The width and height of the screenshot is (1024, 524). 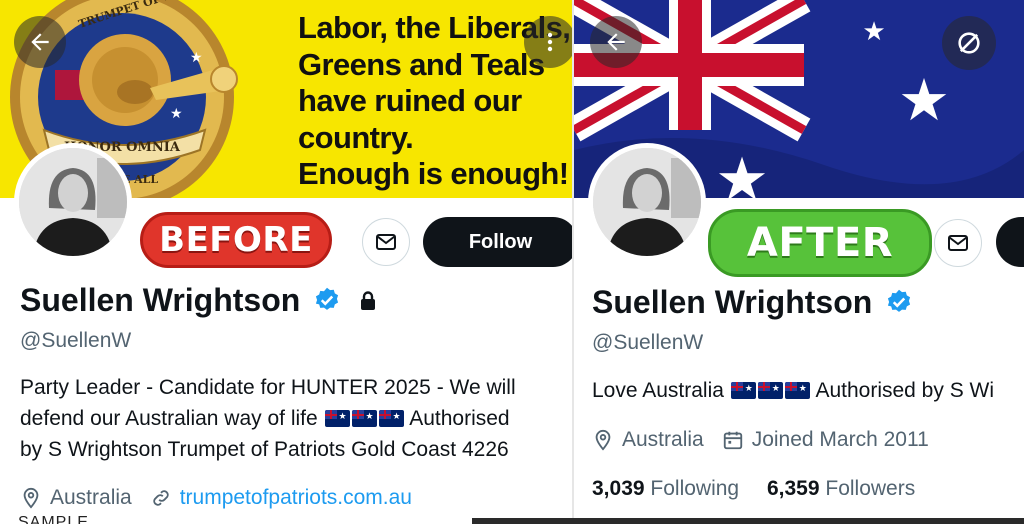 I want to click on profile-meta: Australia Joined March 2011, so click(x=760, y=440).